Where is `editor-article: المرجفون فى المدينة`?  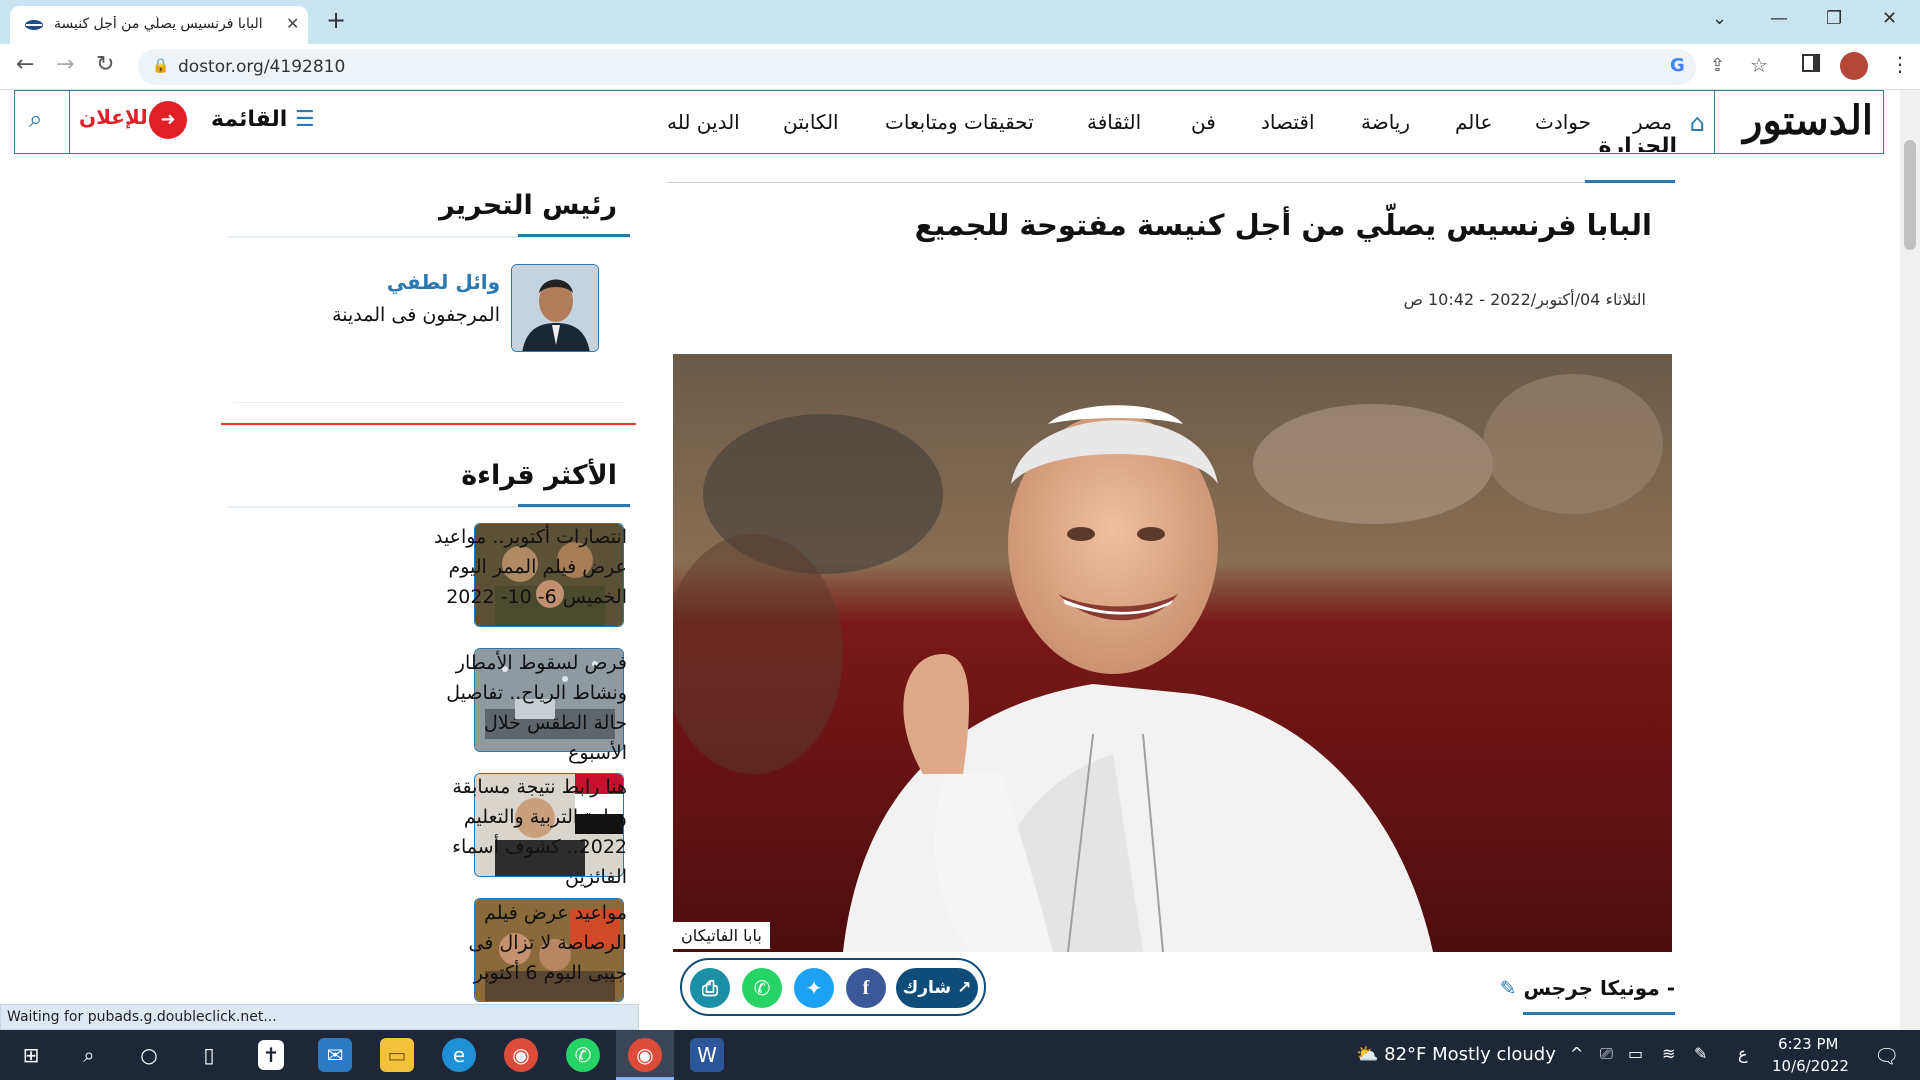 editor-article: المرجفون فى المدينة is located at coordinates (416, 315).